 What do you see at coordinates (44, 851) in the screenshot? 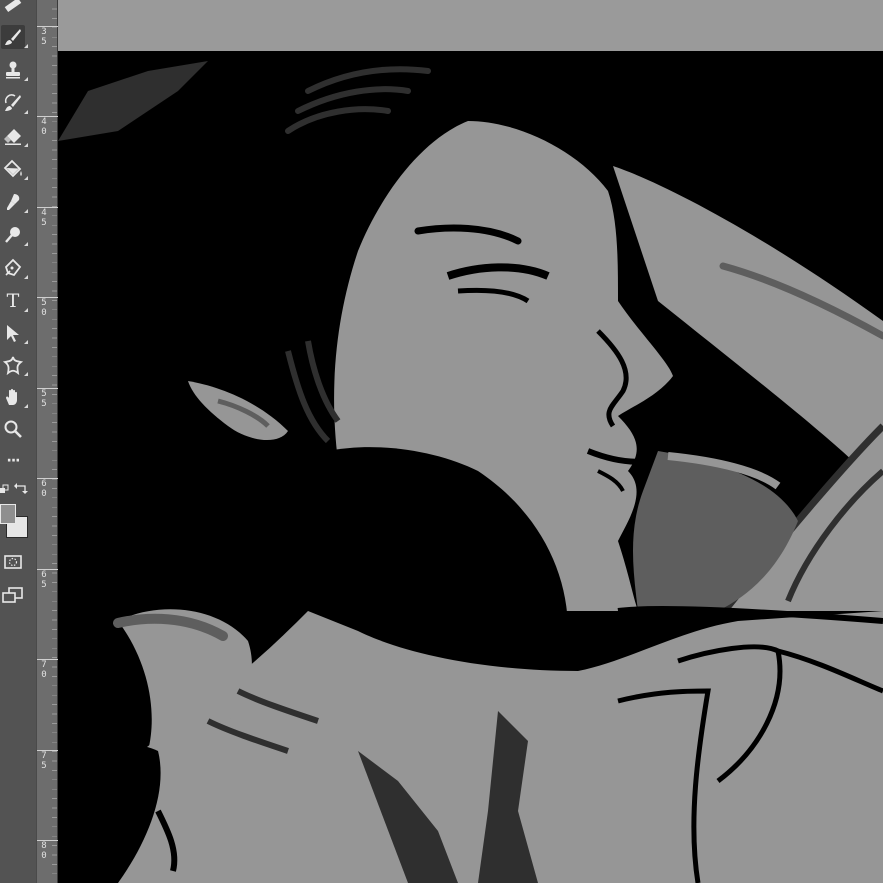
I see `ruler-label: 8 0` at bounding box center [44, 851].